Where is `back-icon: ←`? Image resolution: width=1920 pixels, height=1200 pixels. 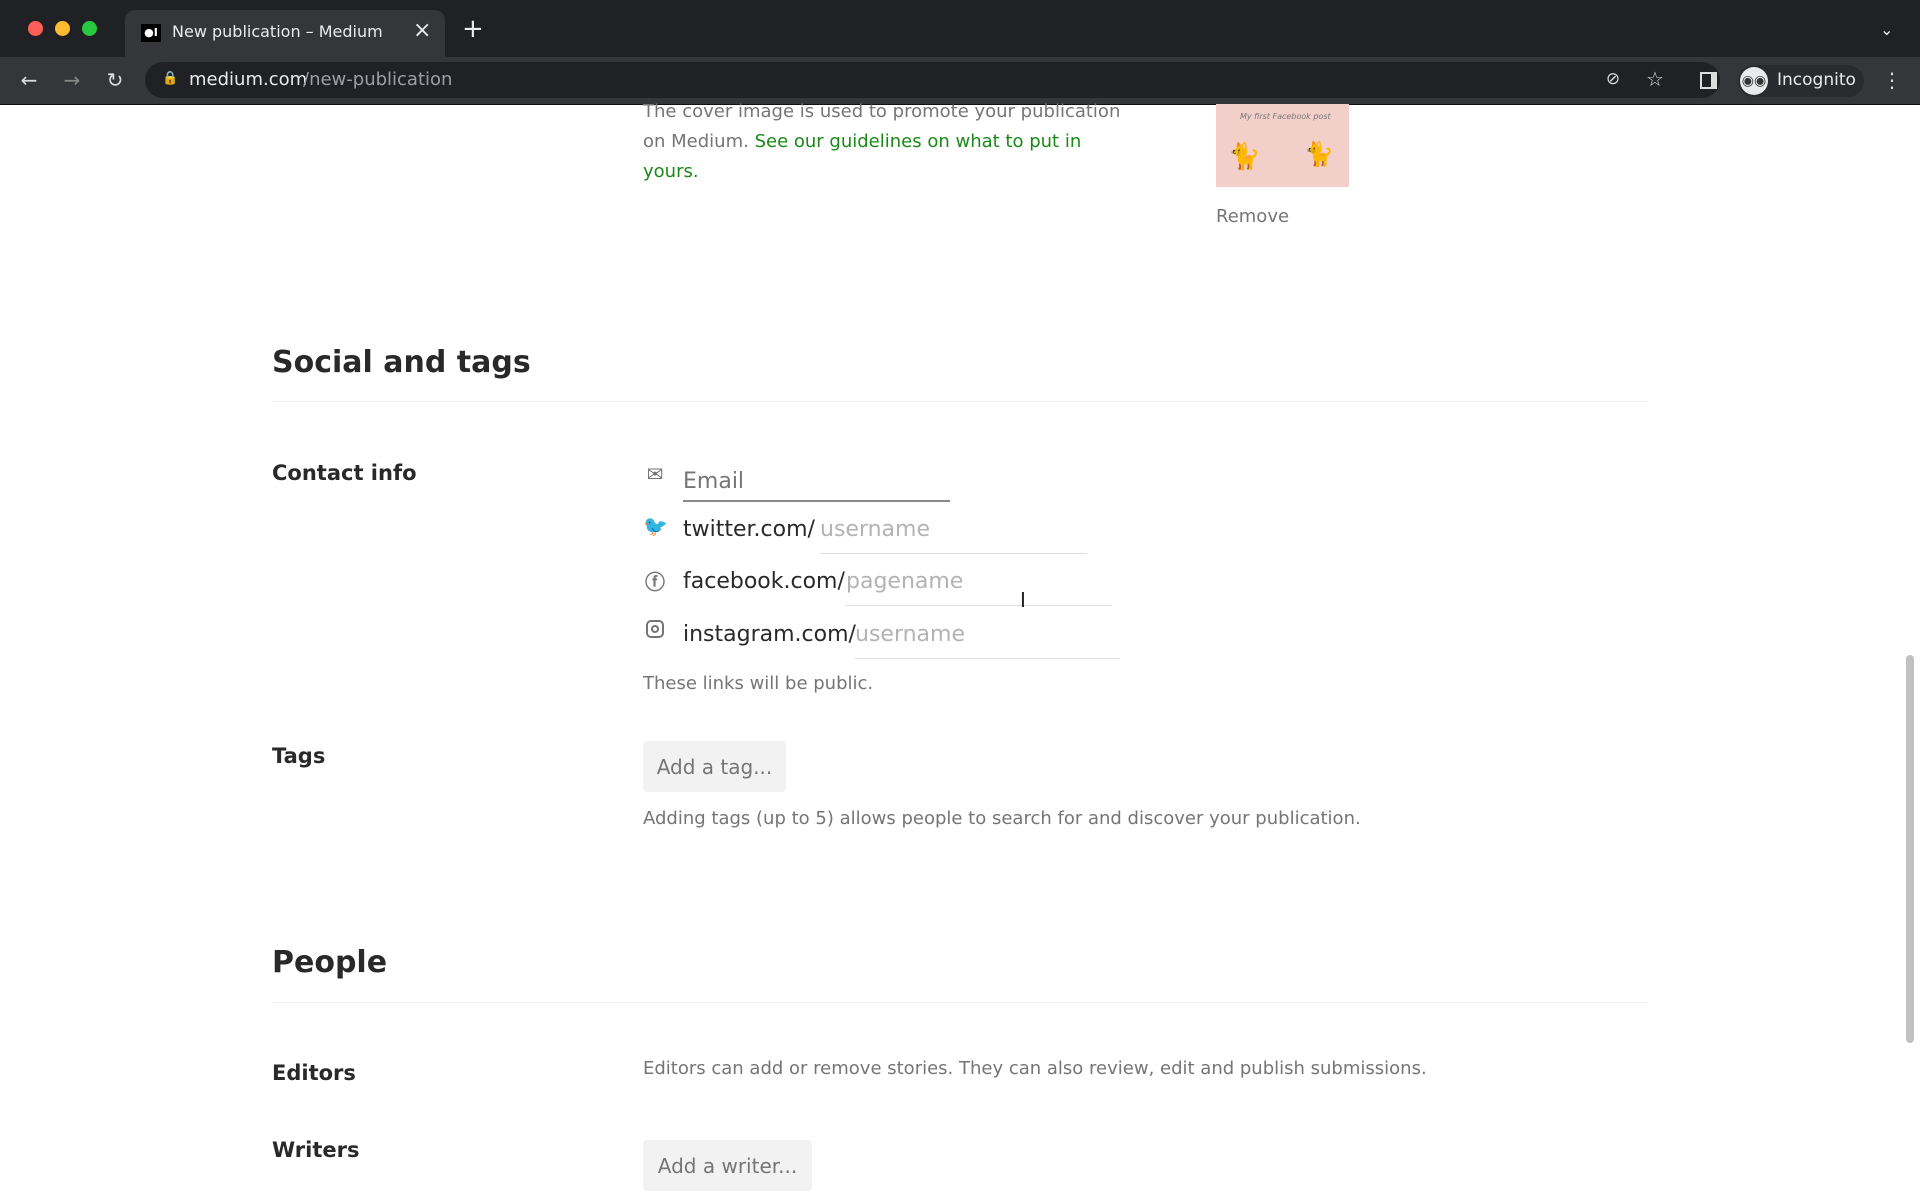 back-icon: ← is located at coordinates (29, 80).